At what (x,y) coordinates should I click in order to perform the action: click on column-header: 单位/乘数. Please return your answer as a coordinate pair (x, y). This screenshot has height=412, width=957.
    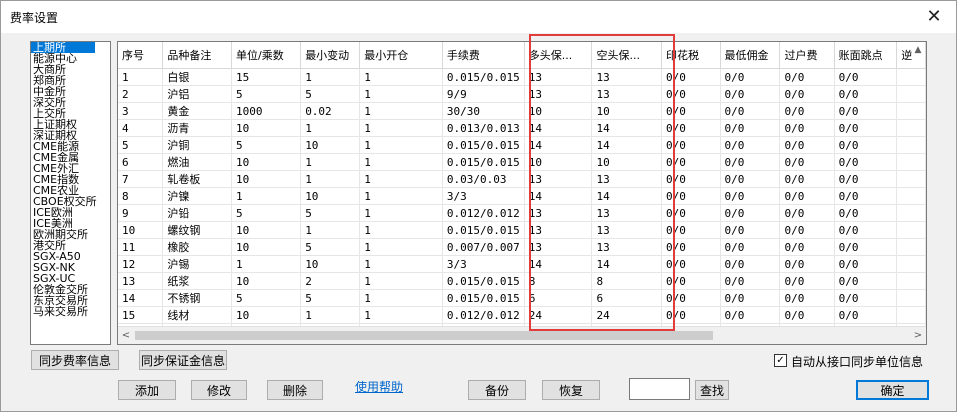
    Looking at the image, I should click on (266, 55).